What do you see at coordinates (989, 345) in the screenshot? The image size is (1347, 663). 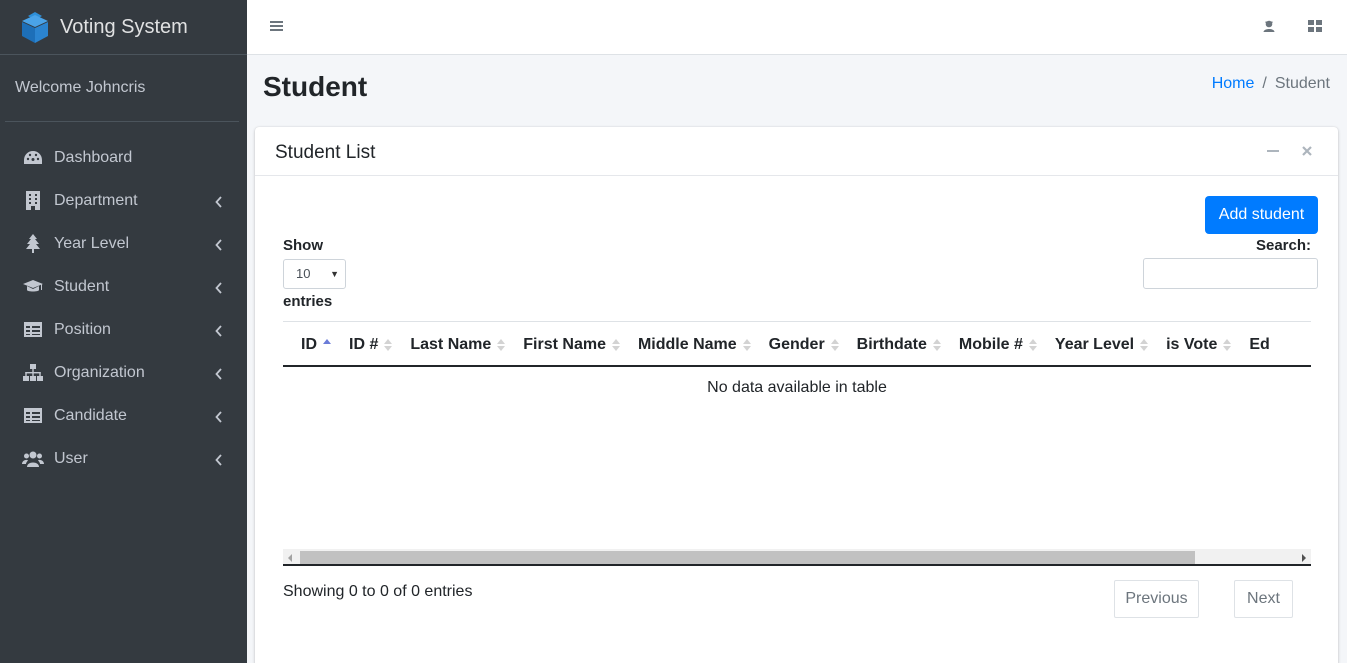 I see `column-header-mobile: Mobile #` at bounding box center [989, 345].